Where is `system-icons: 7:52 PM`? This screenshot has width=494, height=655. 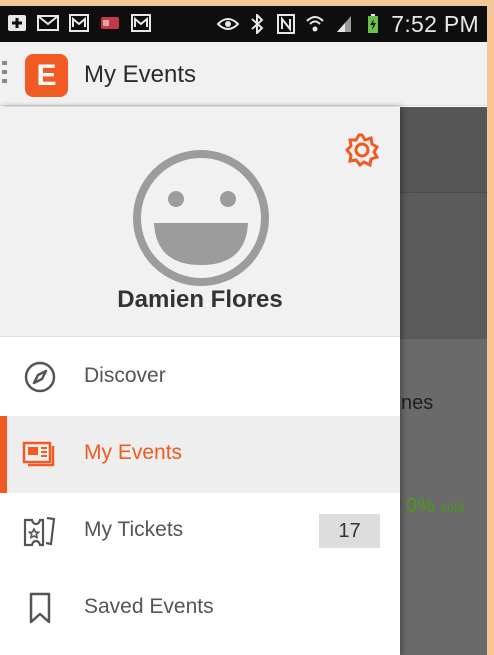
system-icons: 7:52 PM is located at coordinates (348, 24).